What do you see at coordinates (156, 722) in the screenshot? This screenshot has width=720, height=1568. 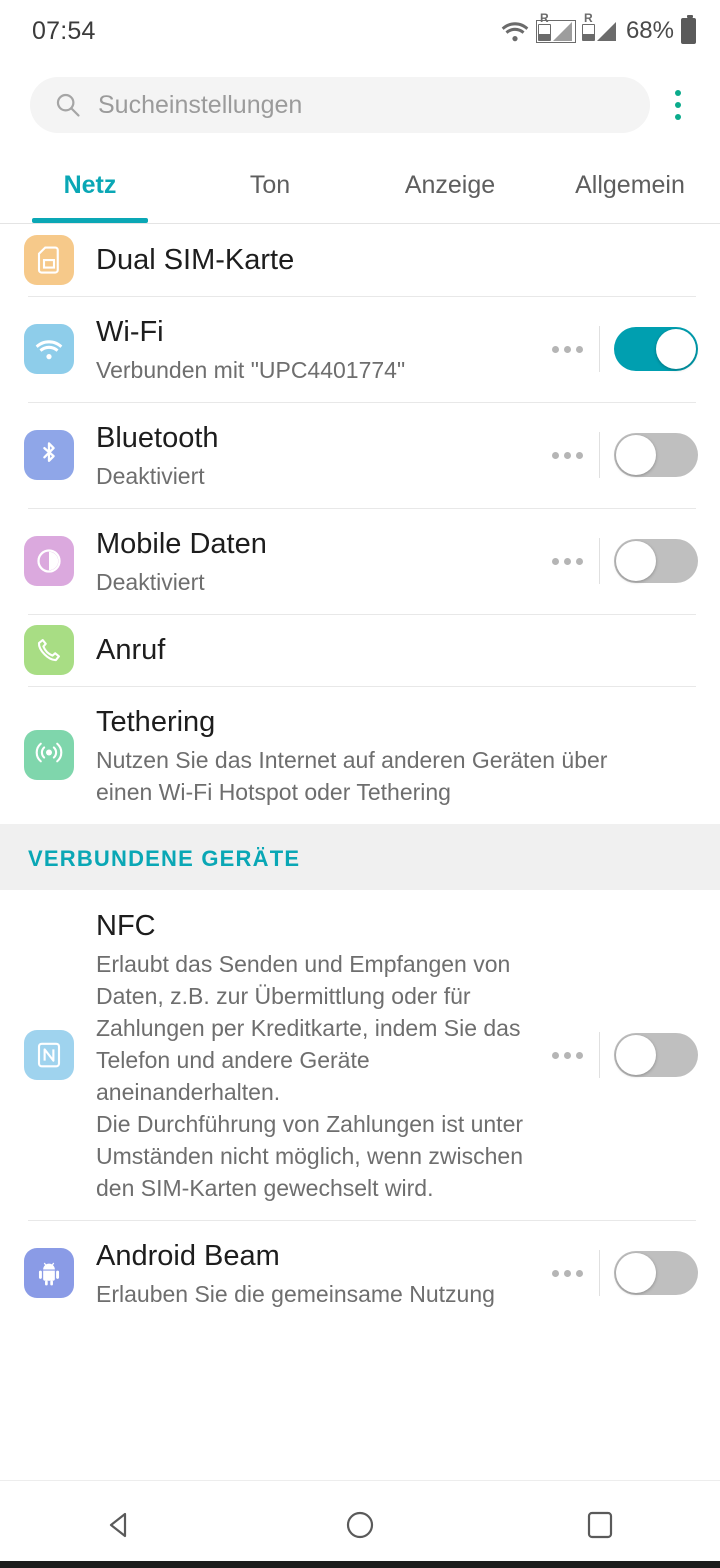 I see `list-item-title: Tethering` at bounding box center [156, 722].